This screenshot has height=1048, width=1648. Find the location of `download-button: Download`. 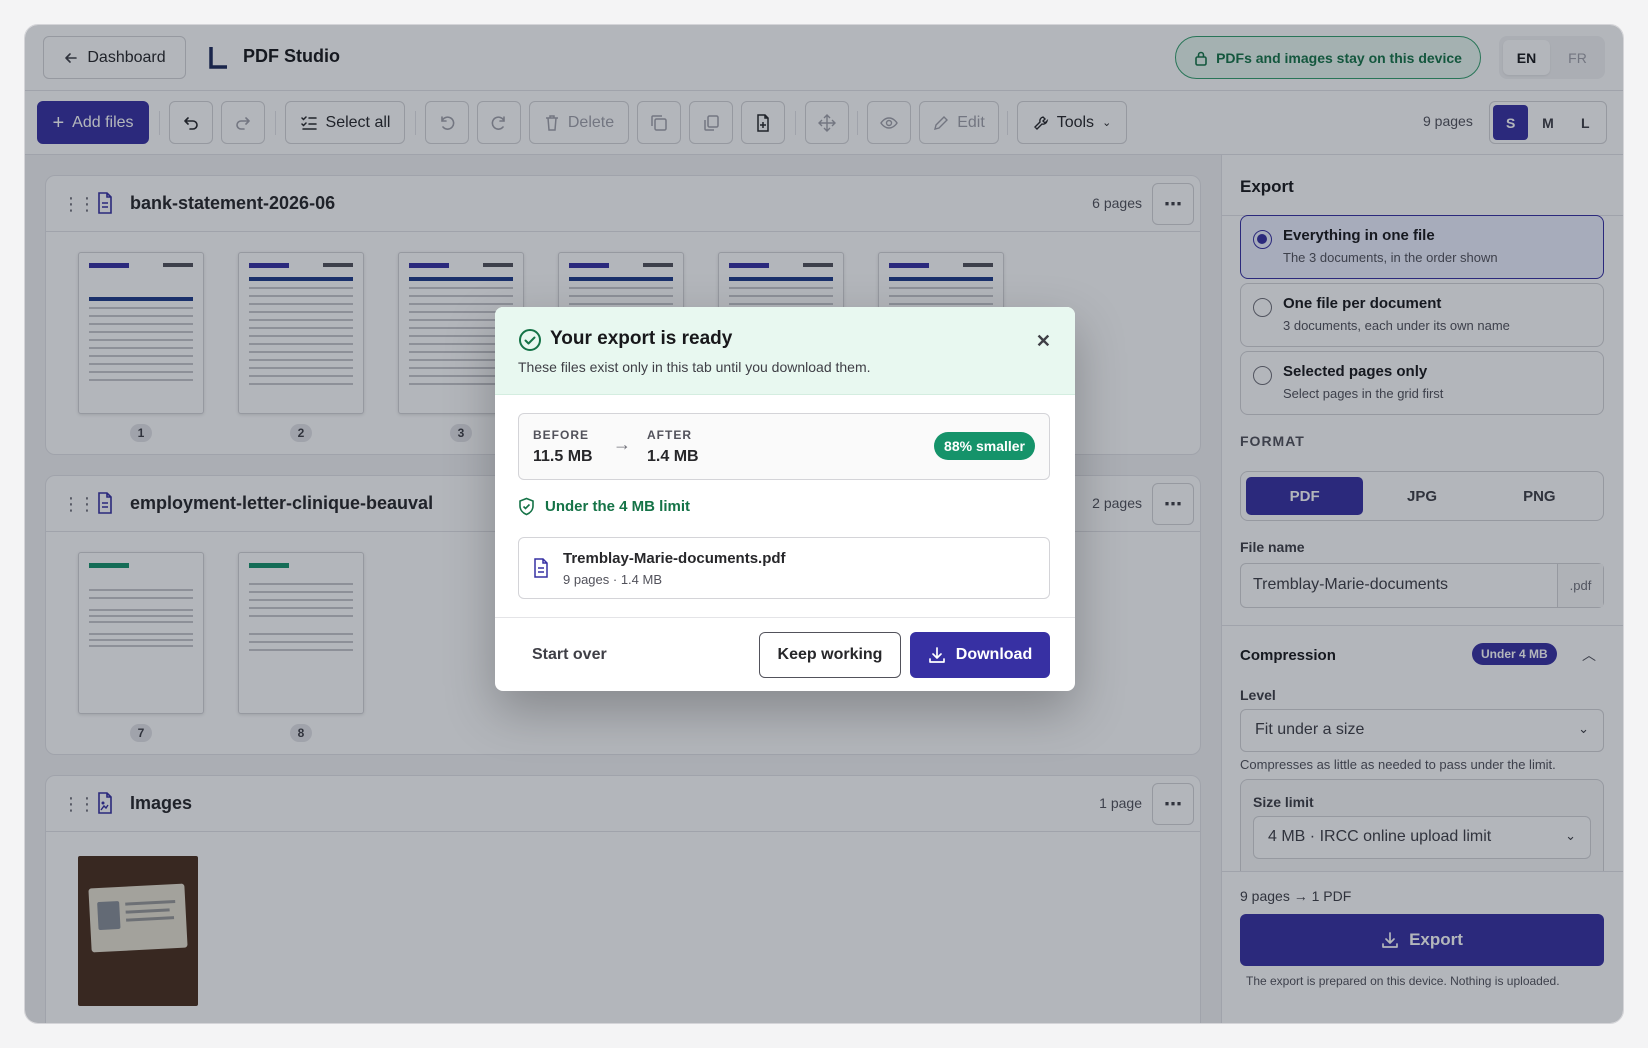

download-button: Download is located at coordinates (980, 655).